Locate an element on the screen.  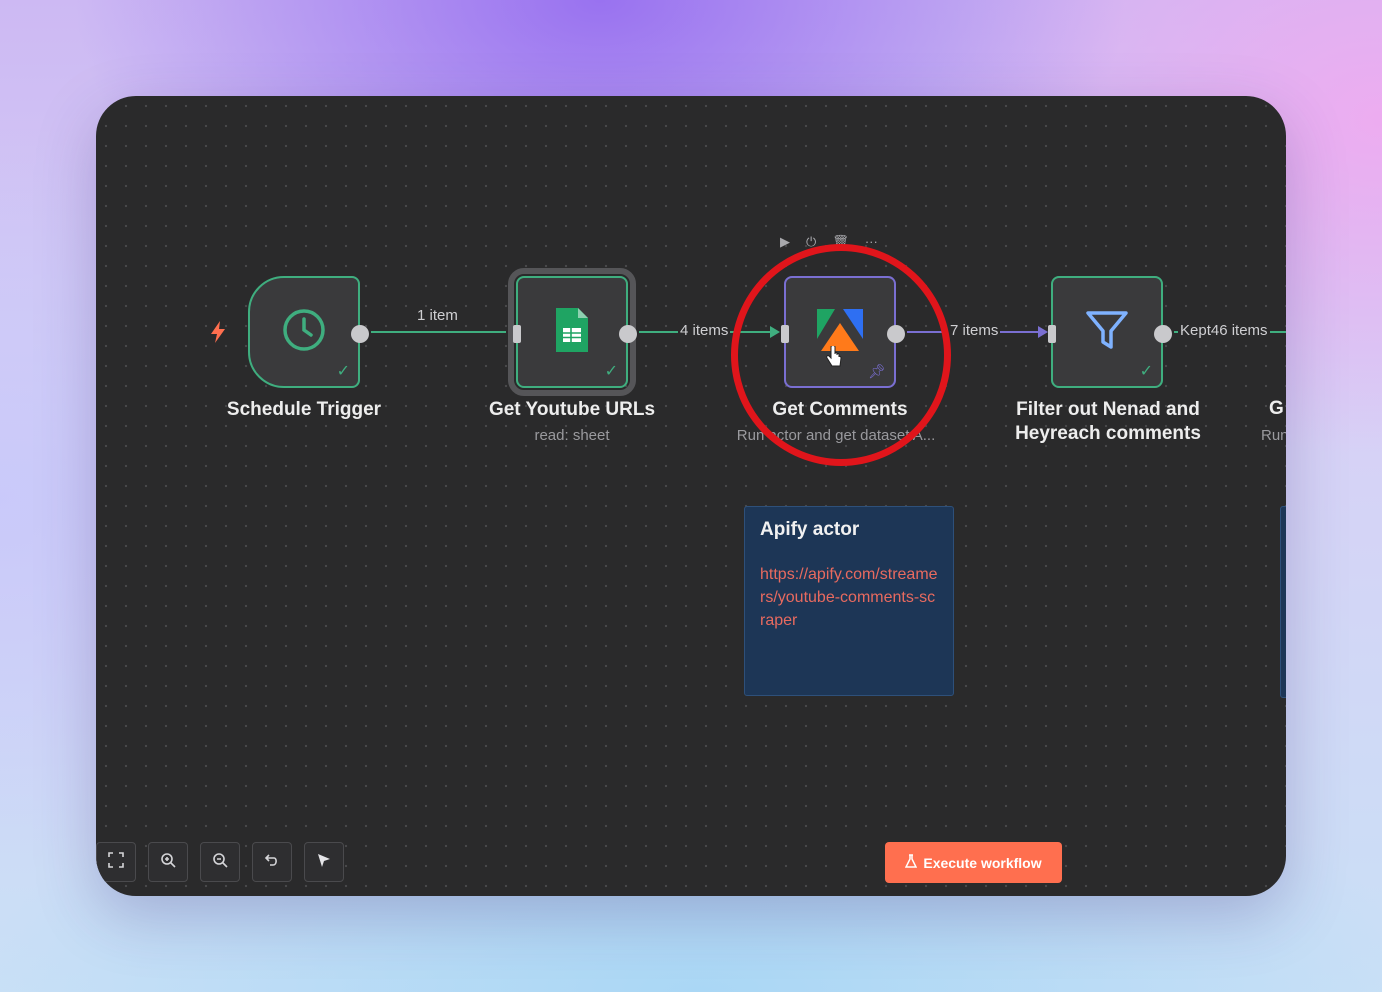
execute-workflow-button: Execute workflow is located at coordinates (973, 862).